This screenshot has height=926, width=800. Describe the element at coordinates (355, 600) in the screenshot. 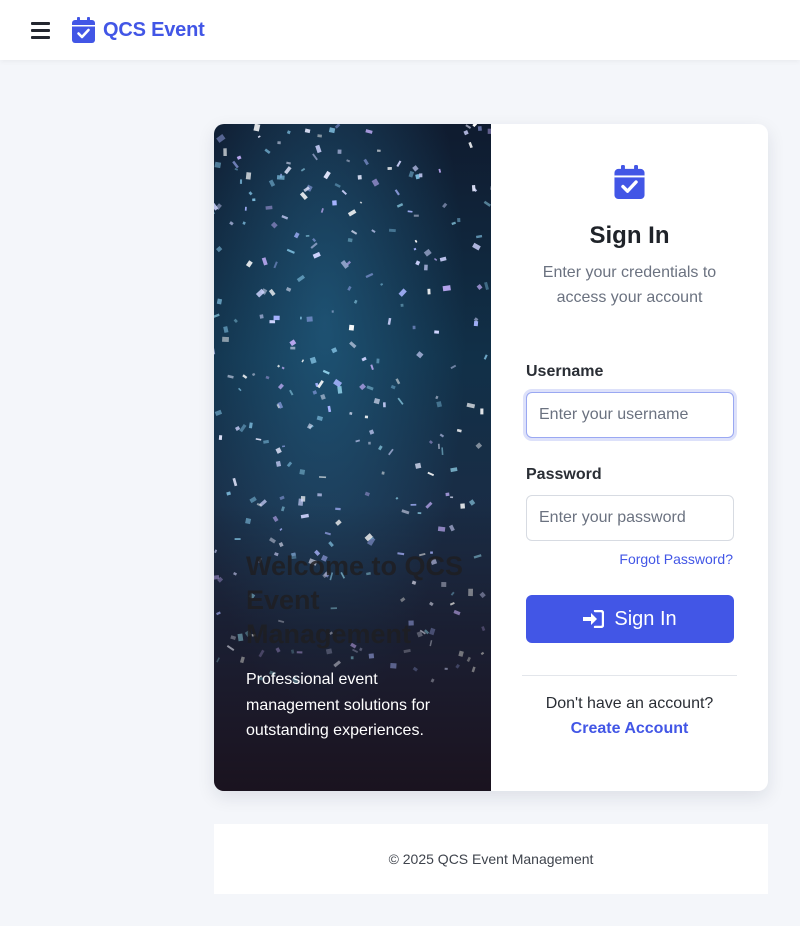

I see `hero-title: Welcome to QCS Event Management` at that location.